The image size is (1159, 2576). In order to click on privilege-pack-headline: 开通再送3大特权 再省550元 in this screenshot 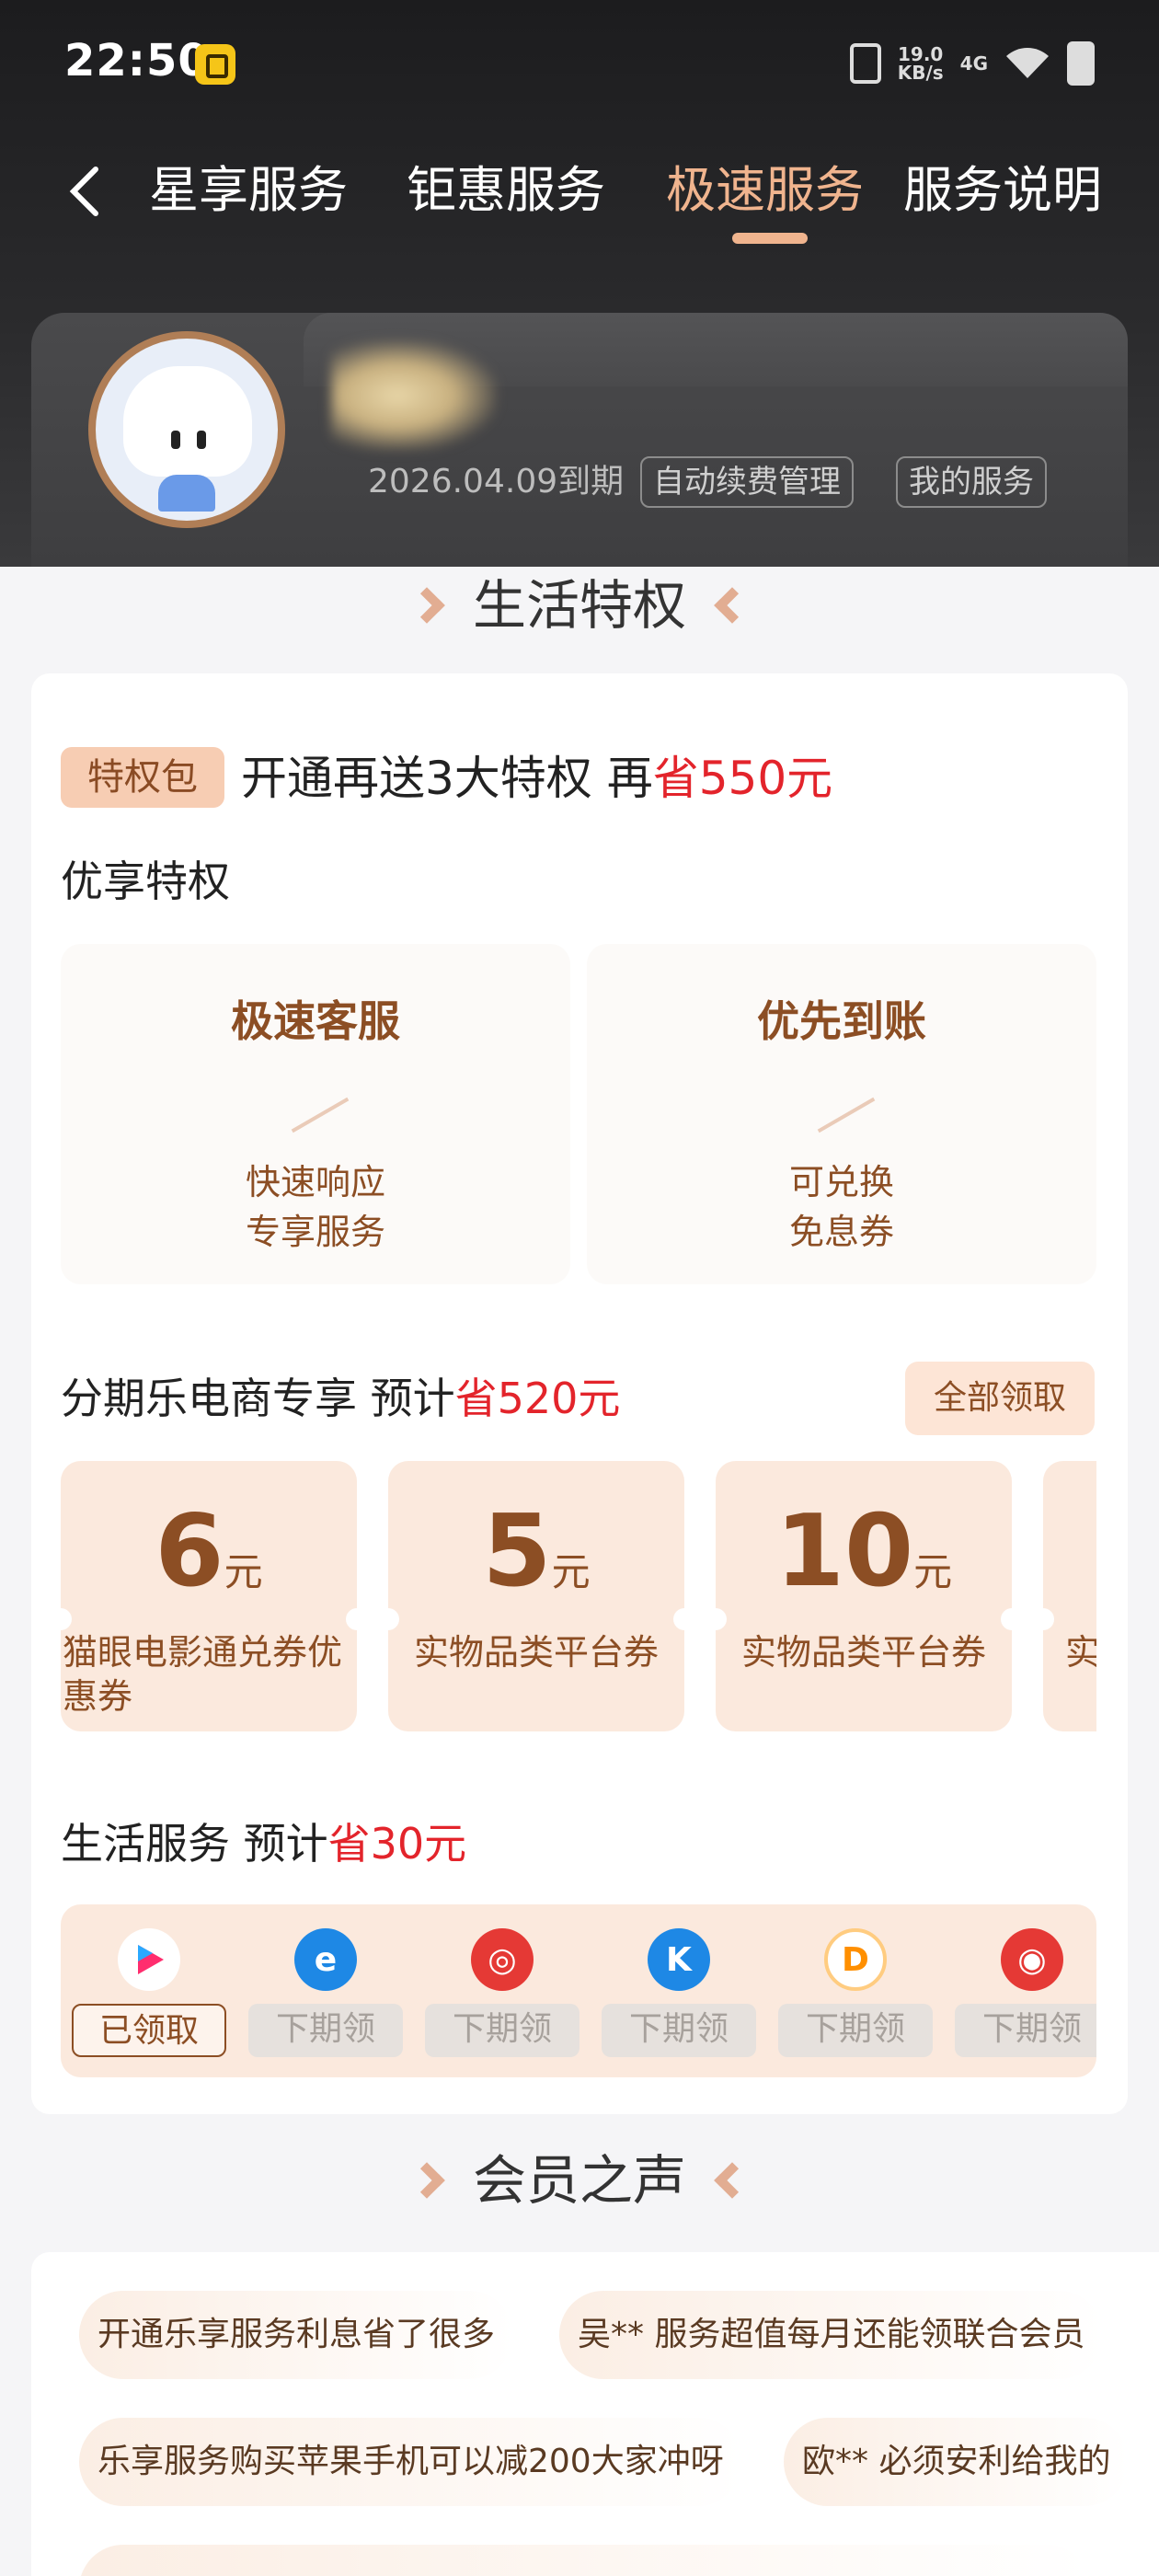, I will do `click(536, 778)`.